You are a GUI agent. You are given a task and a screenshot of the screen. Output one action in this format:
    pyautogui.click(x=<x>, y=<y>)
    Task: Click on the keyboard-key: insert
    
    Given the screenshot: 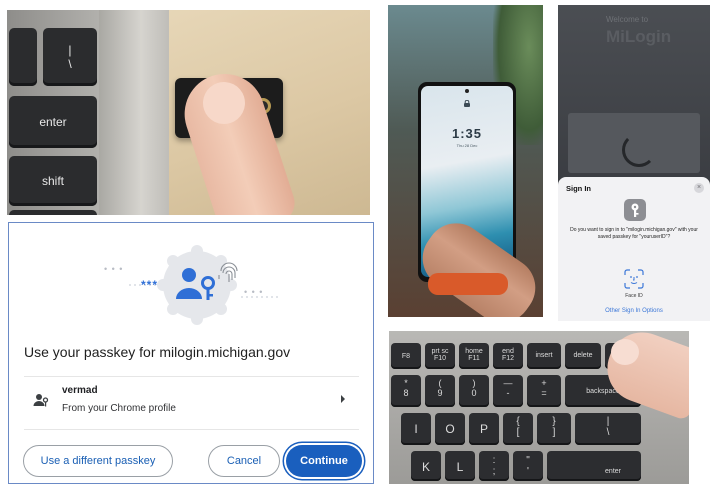 What is the action you would take?
    pyautogui.click(x=544, y=356)
    